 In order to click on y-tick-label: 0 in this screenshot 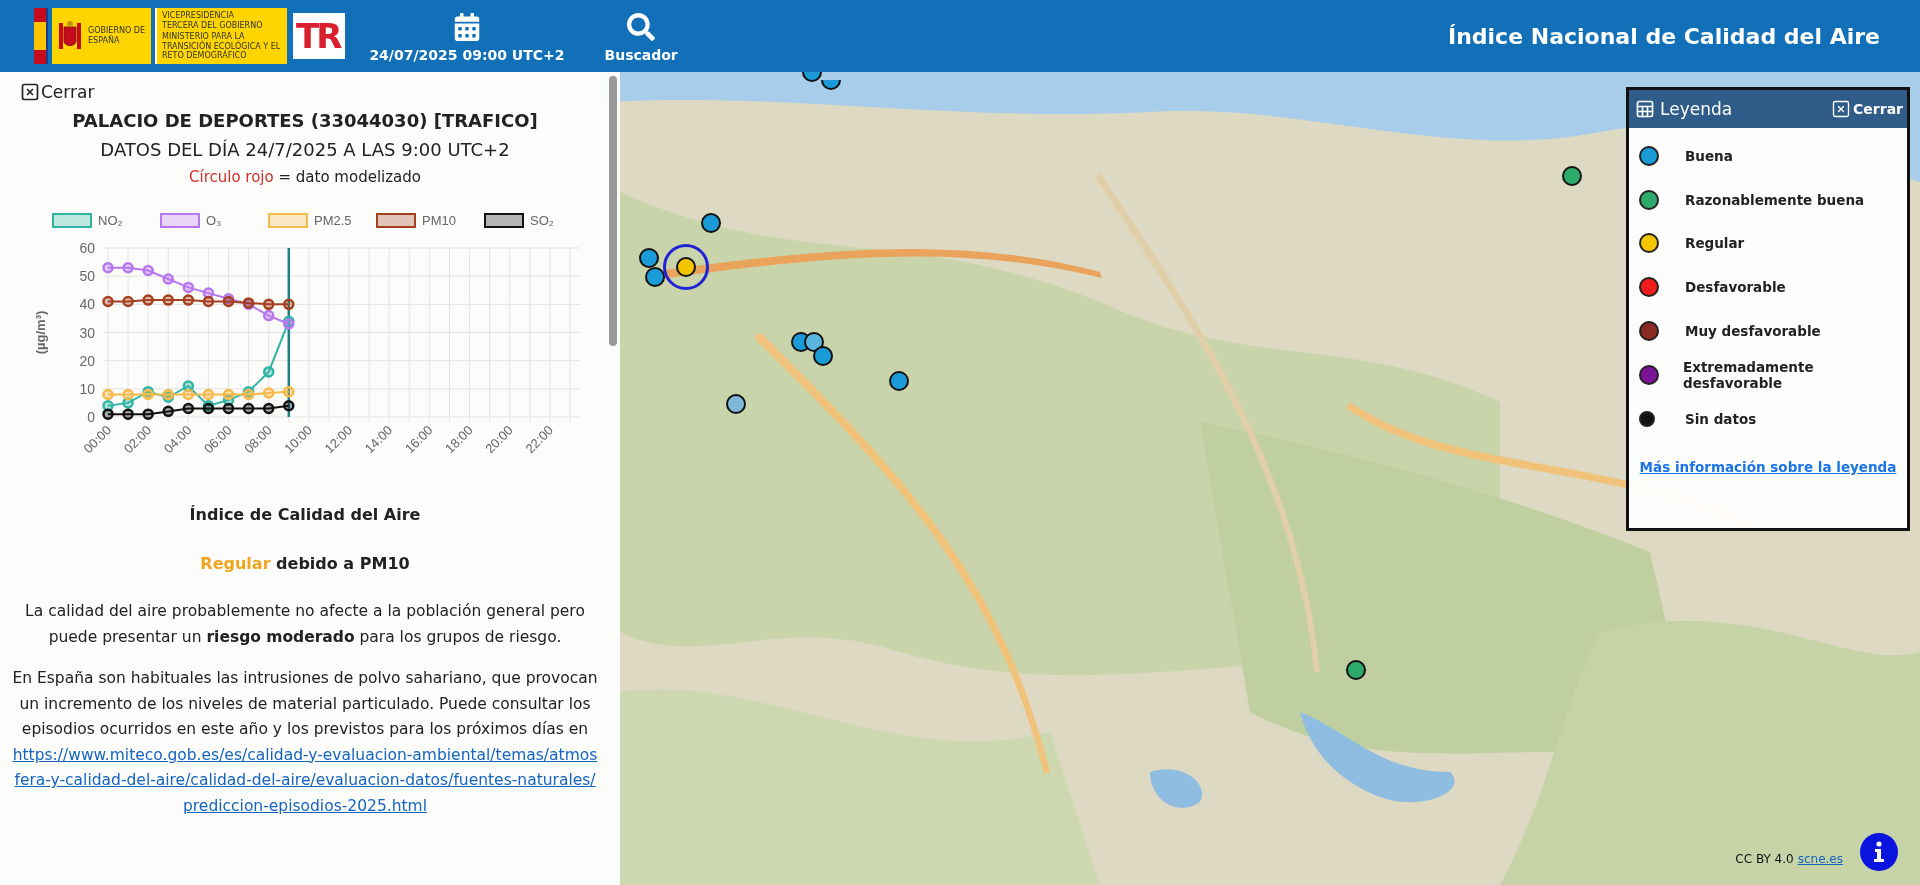, I will do `click(91, 417)`.